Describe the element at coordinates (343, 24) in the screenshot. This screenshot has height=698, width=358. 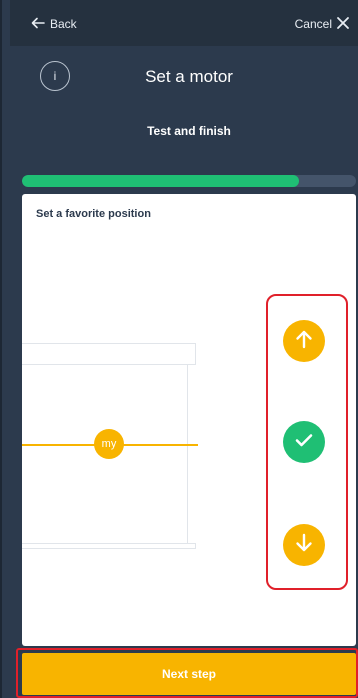
I see `close-icon` at that location.